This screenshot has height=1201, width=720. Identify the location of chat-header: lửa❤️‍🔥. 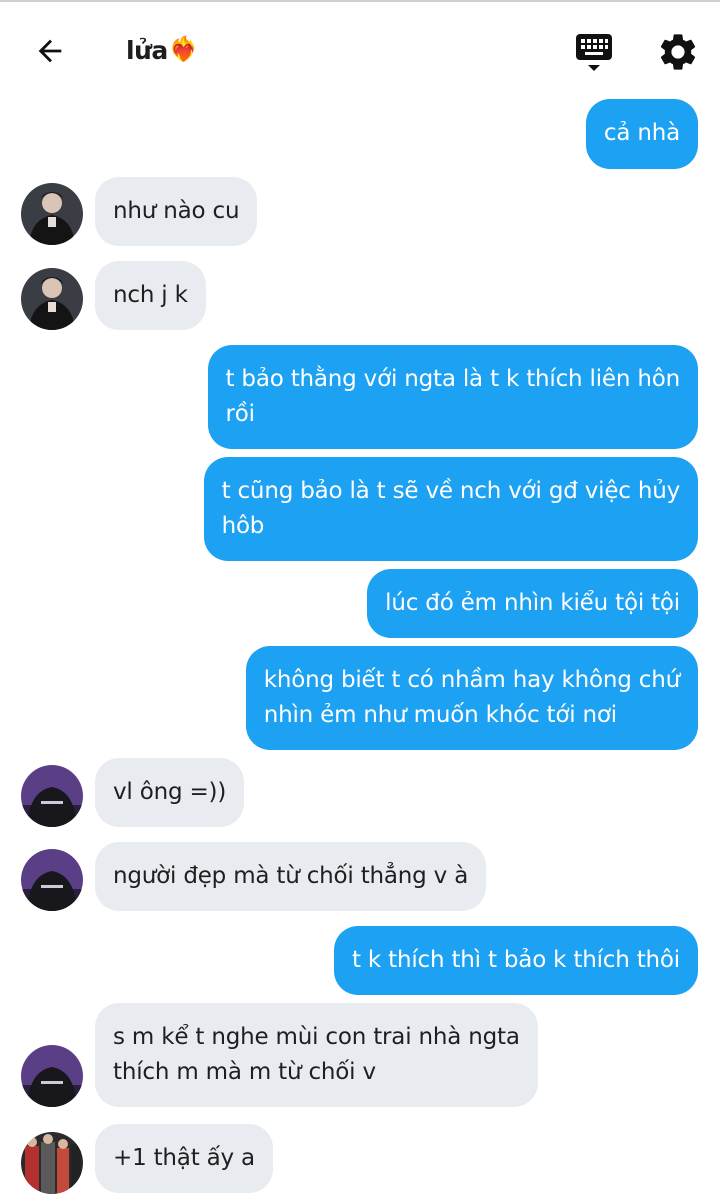
(360, 47).